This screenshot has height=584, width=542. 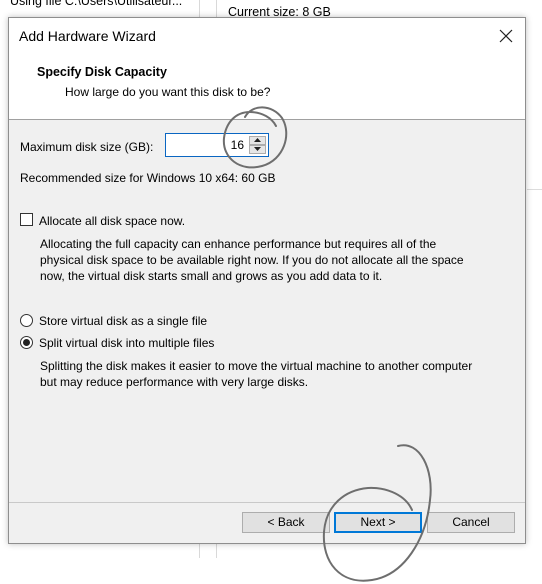 What do you see at coordinates (112, 221) in the screenshot?
I see `allocate-all-label: Allocate all disk space now.` at bounding box center [112, 221].